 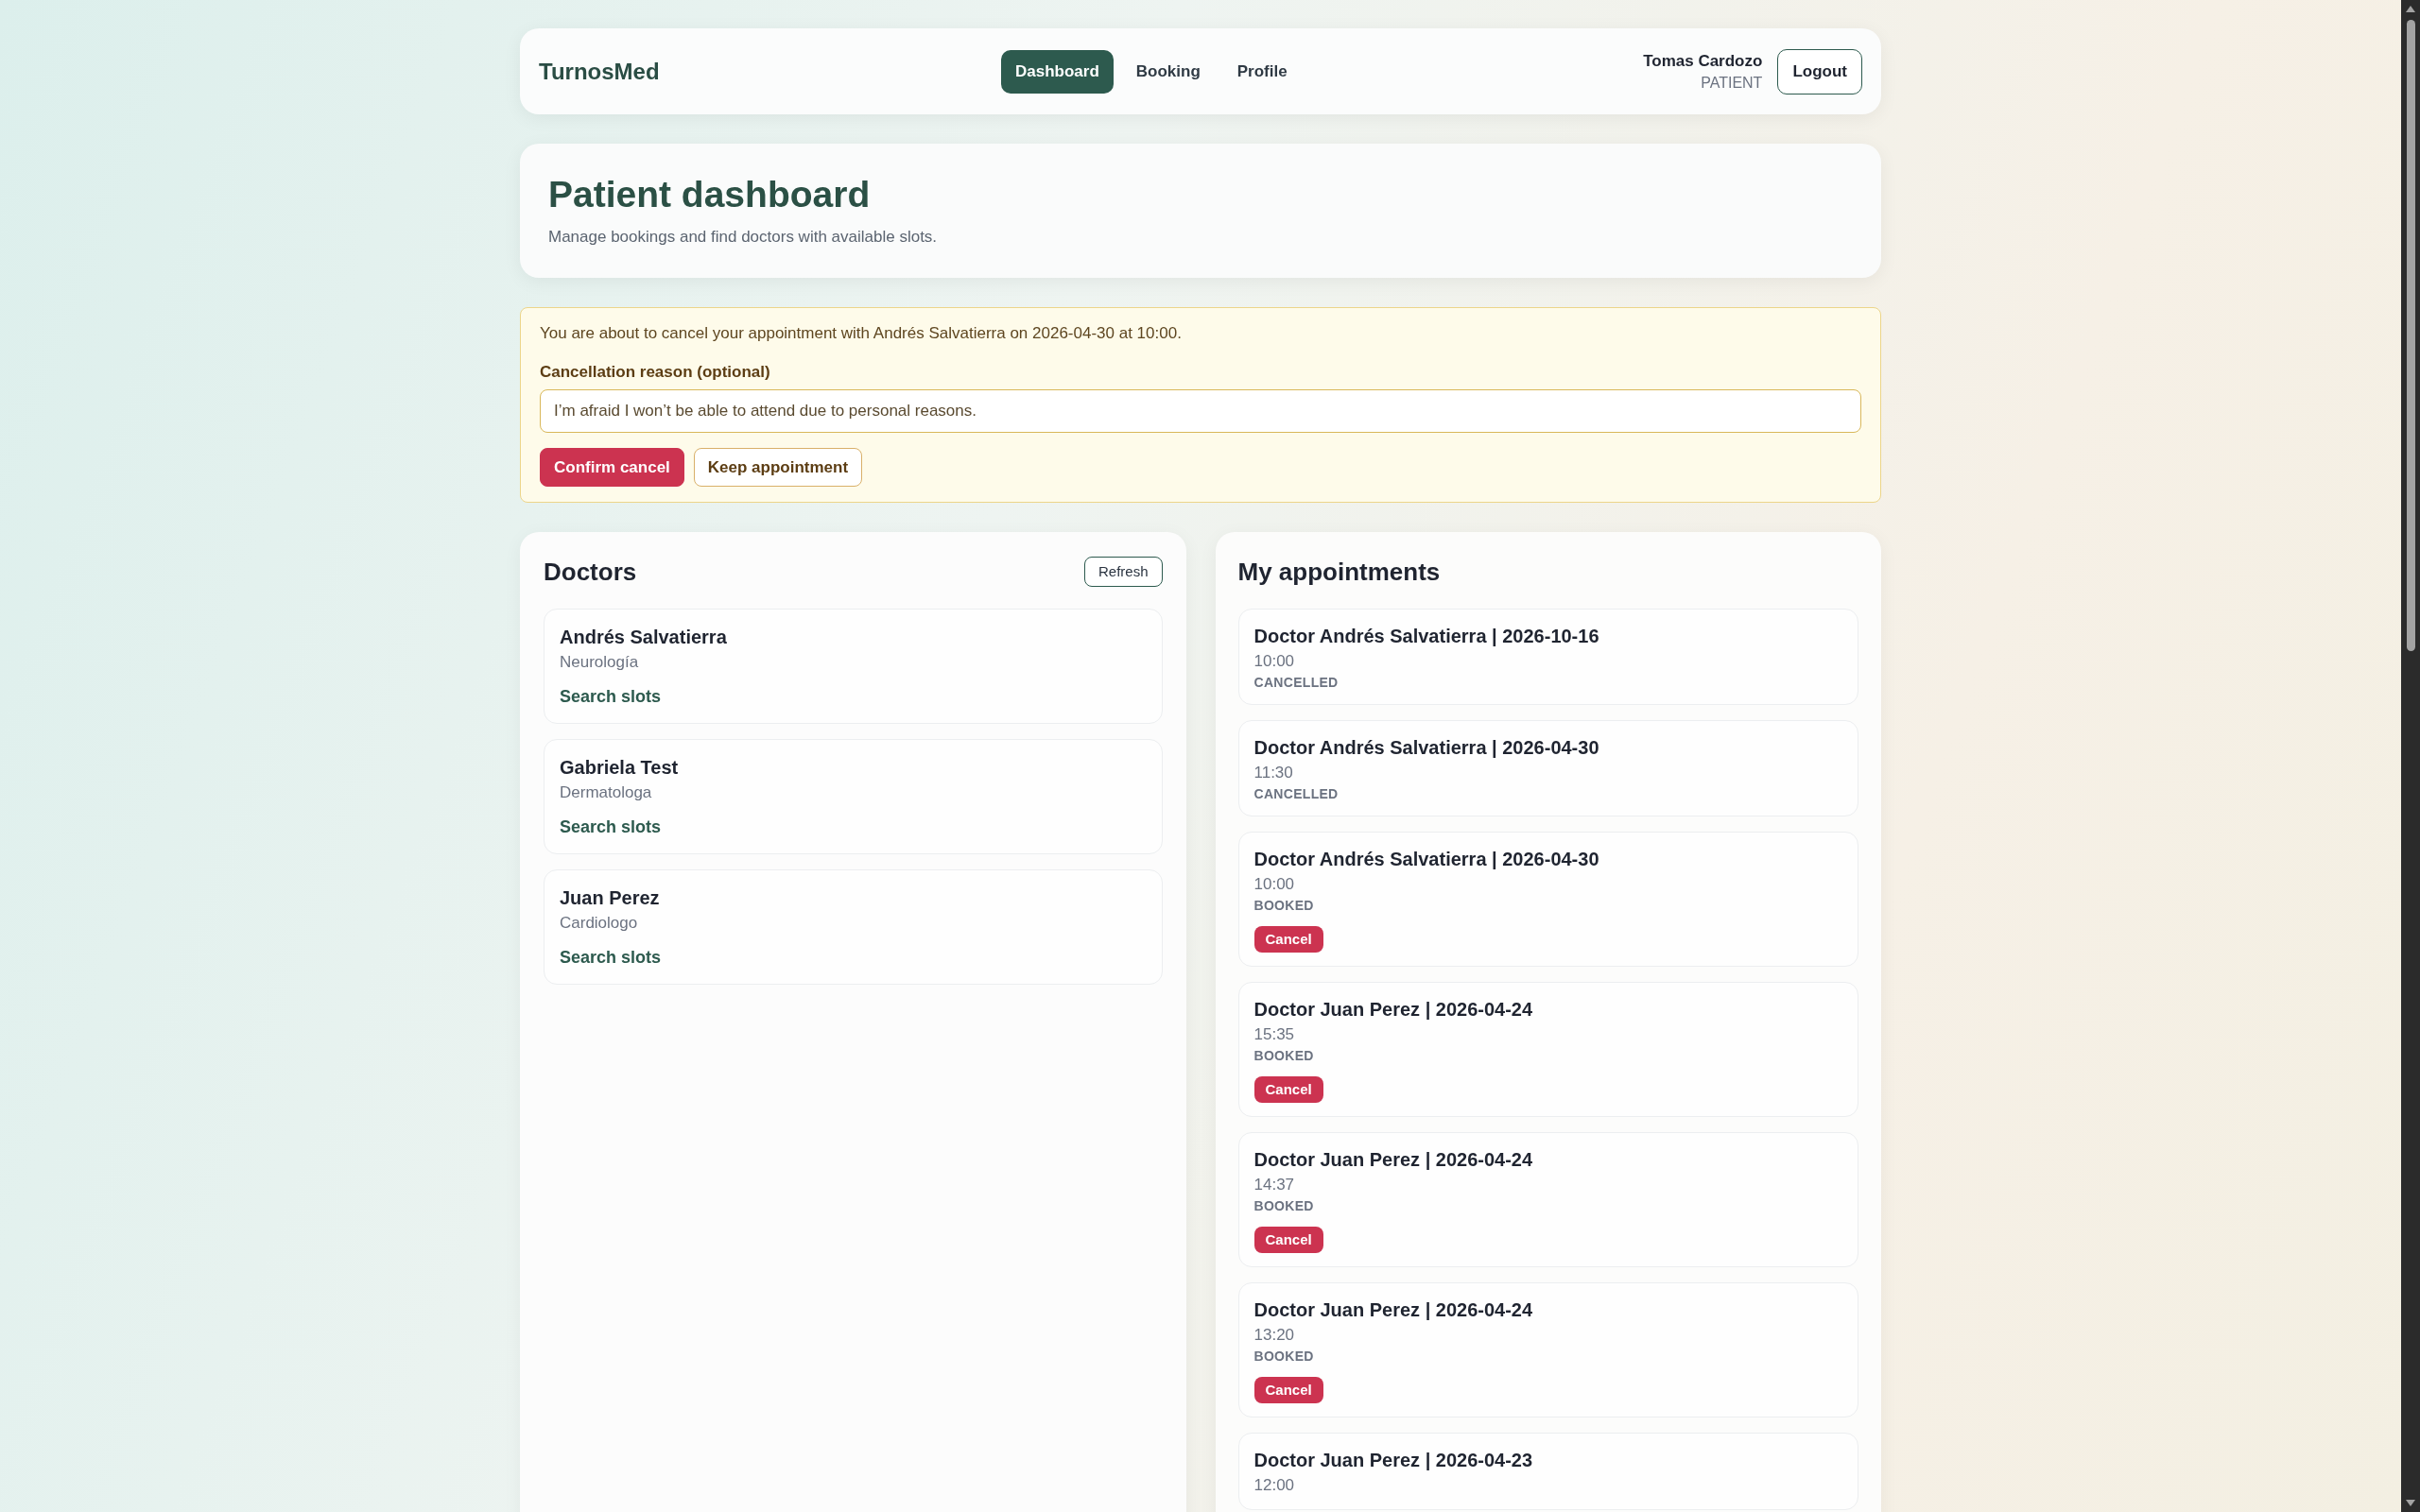 I want to click on page-title: Patient dashboard, so click(x=710, y=194).